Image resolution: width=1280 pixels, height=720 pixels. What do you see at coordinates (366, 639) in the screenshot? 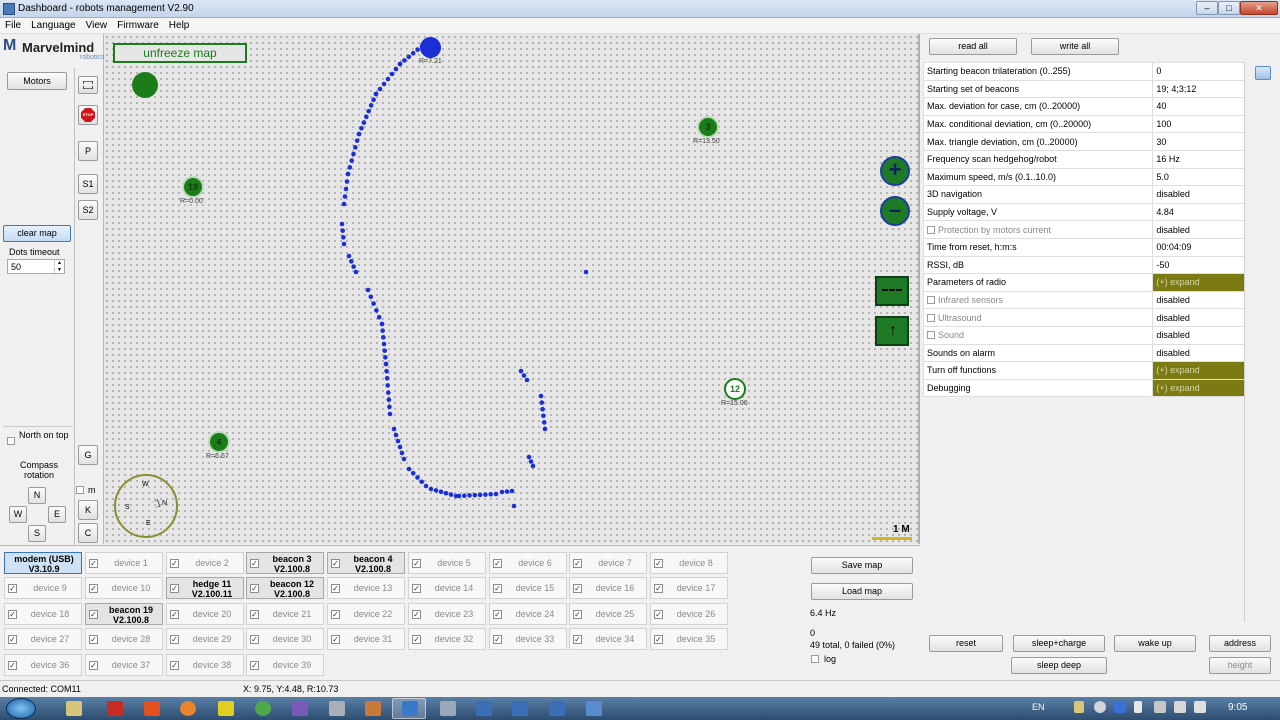
I see `device-slot: ✓ device 31` at bounding box center [366, 639].